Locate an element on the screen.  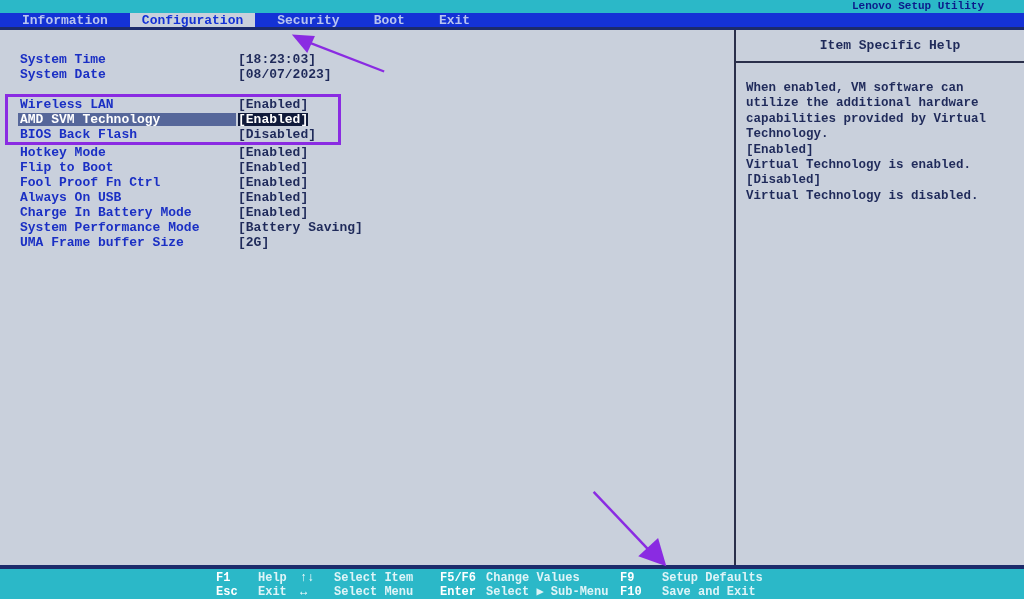
help-text: capabilities provided by Virtual is located at coordinates (867, 120).